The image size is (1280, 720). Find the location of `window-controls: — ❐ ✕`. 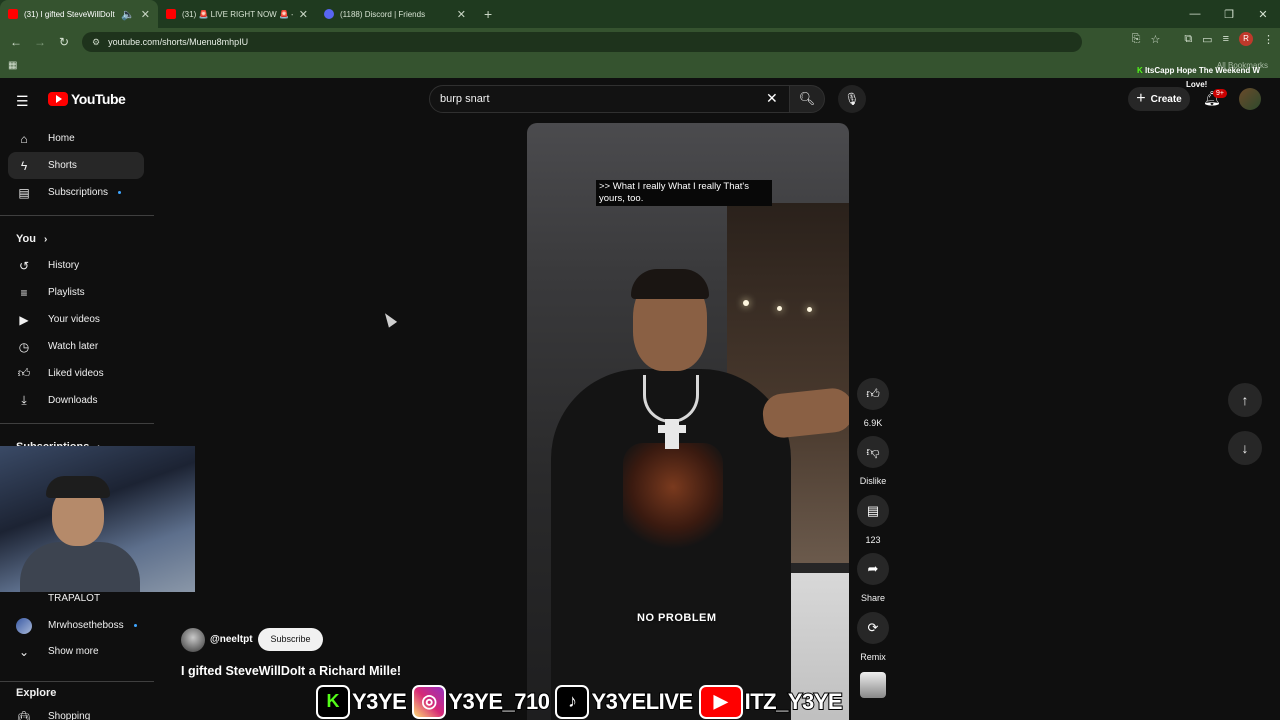

window-controls: — ❐ ✕ is located at coordinates (1229, 14).